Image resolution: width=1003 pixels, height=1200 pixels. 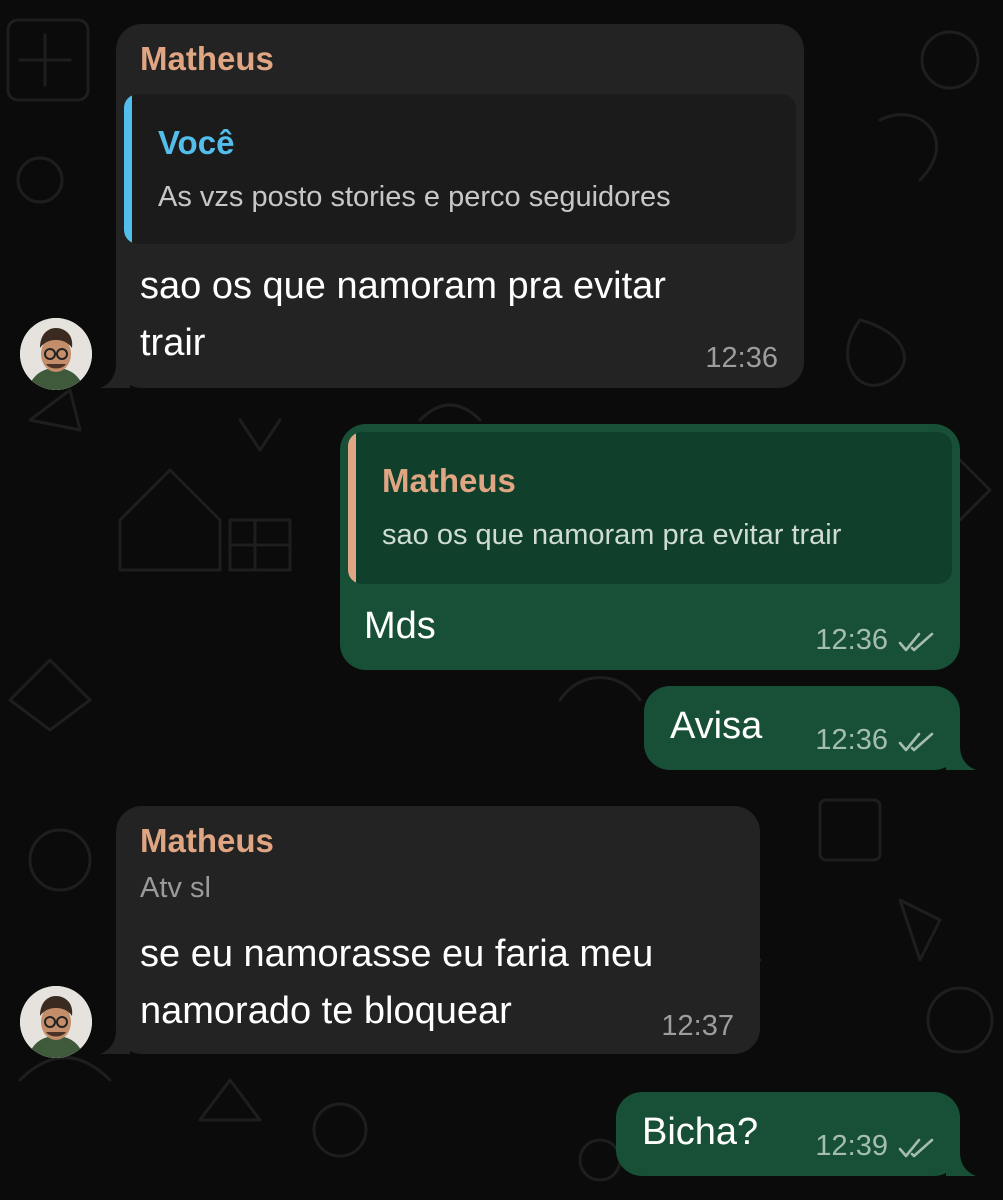 What do you see at coordinates (403, 286) in the screenshot?
I see `message-line: sao os que namoram pra evitar` at bounding box center [403, 286].